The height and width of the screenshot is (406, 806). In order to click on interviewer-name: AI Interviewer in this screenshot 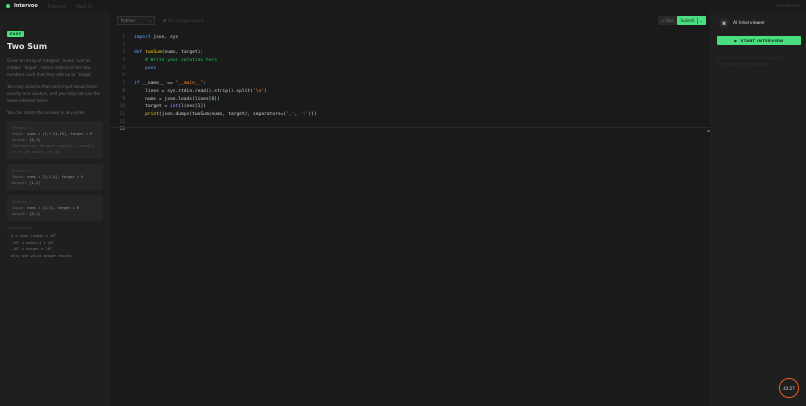, I will do `click(749, 23)`.